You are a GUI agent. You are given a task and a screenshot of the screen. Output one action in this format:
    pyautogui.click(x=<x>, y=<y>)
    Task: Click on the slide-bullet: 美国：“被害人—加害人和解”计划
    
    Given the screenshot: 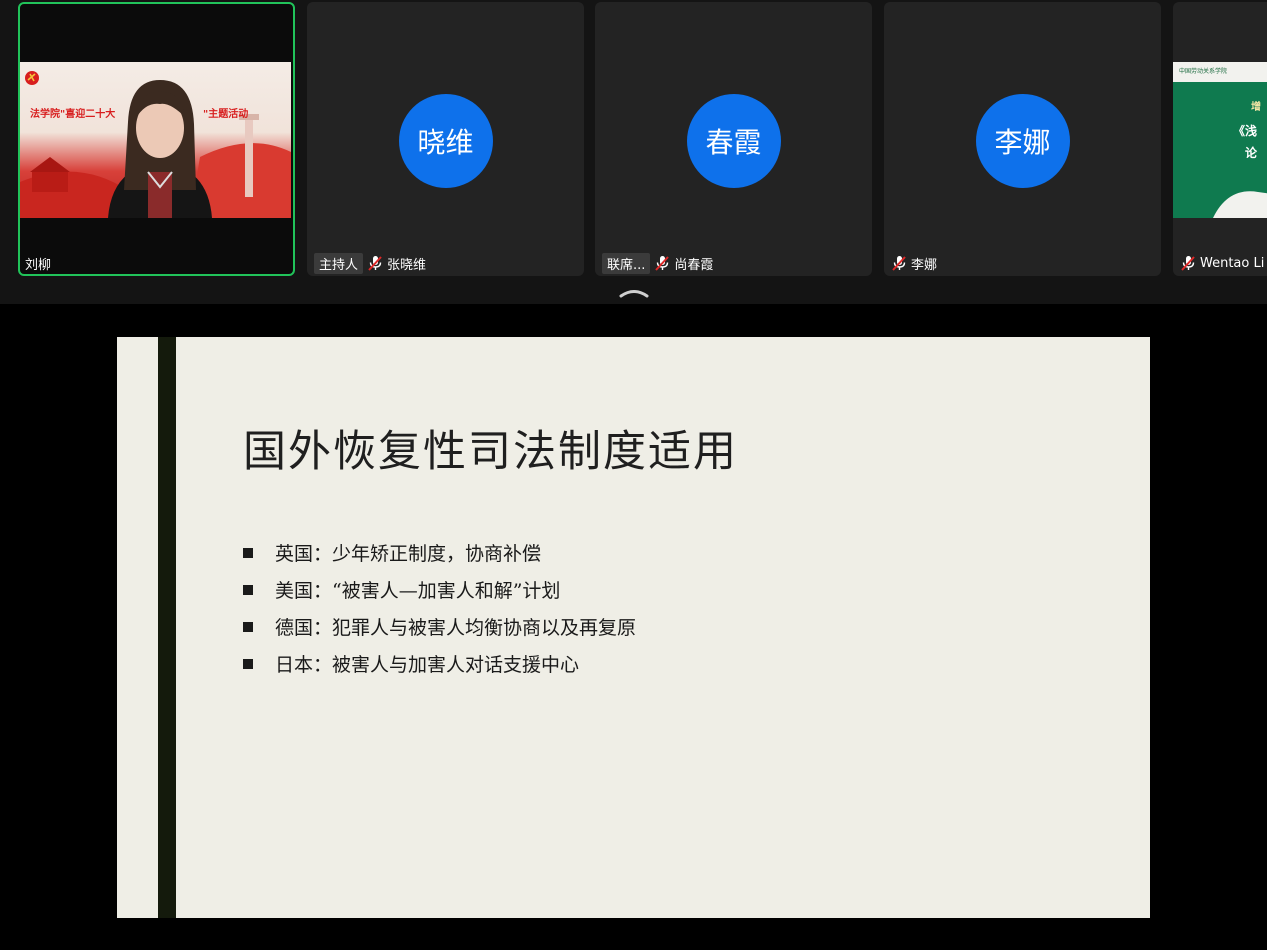 What is the action you would take?
    pyautogui.click(x=439, y=589)
    